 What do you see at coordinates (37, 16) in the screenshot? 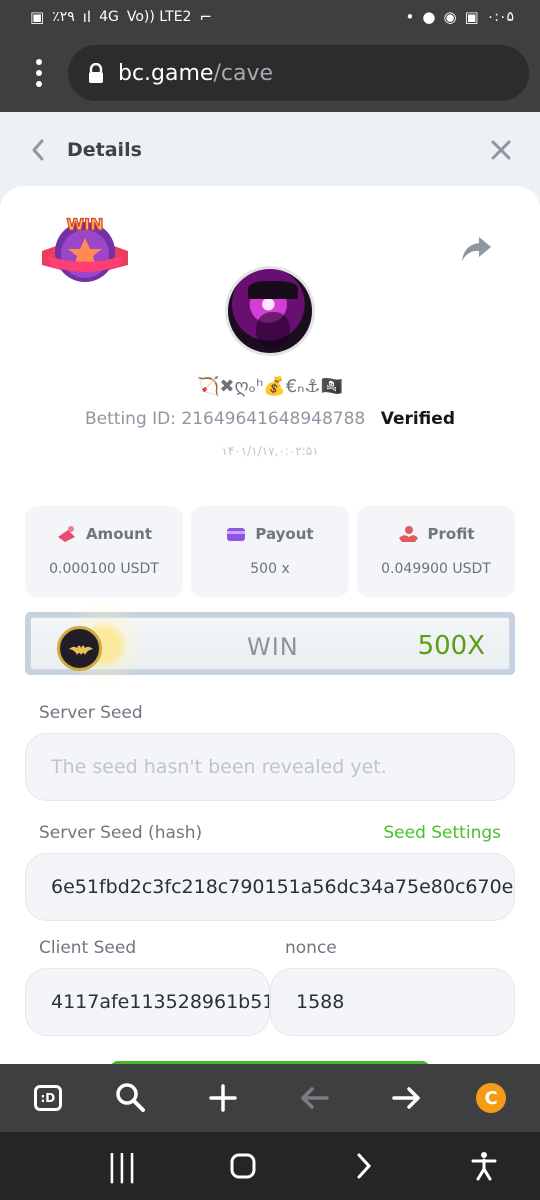
I see `battery-icon: ▣` at bounding box center [37, 16].